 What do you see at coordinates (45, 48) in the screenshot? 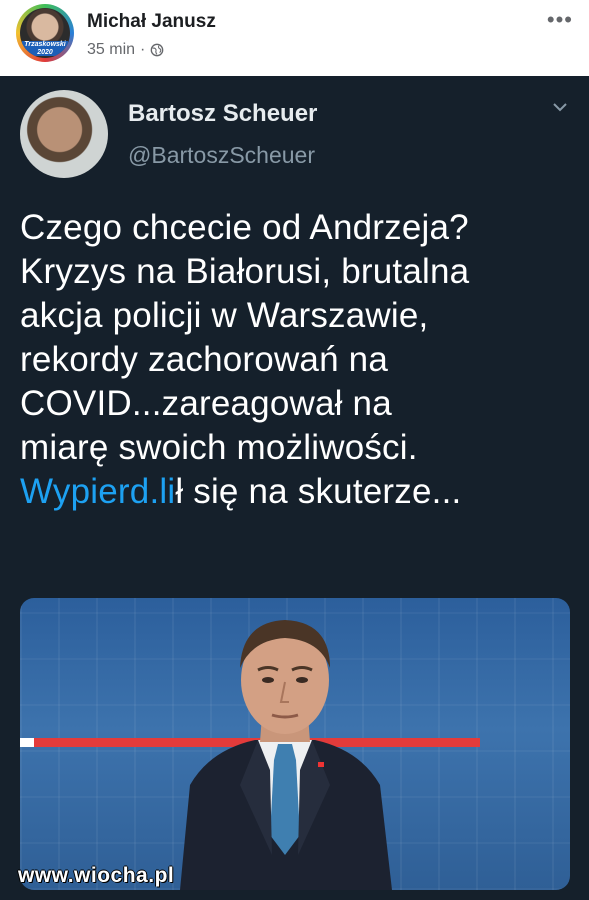
I see `avatar-frame-badge: Trzaskowski 2020` at bounding box center [45, 48].